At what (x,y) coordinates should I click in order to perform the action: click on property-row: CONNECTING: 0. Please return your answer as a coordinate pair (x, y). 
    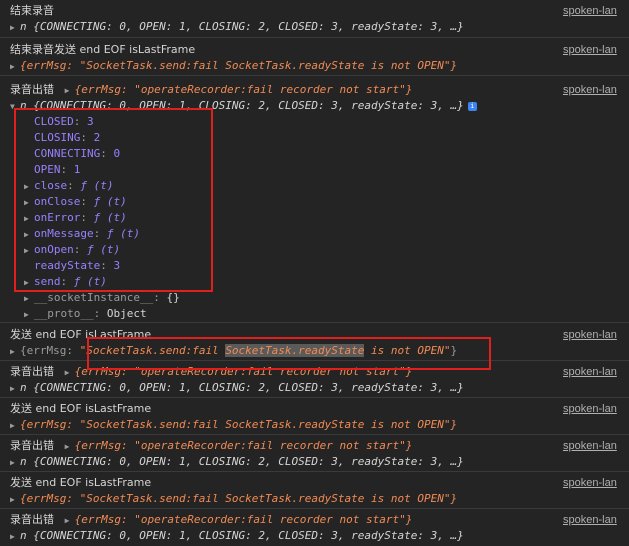
    Looking at the image, I should click on (77, 153).